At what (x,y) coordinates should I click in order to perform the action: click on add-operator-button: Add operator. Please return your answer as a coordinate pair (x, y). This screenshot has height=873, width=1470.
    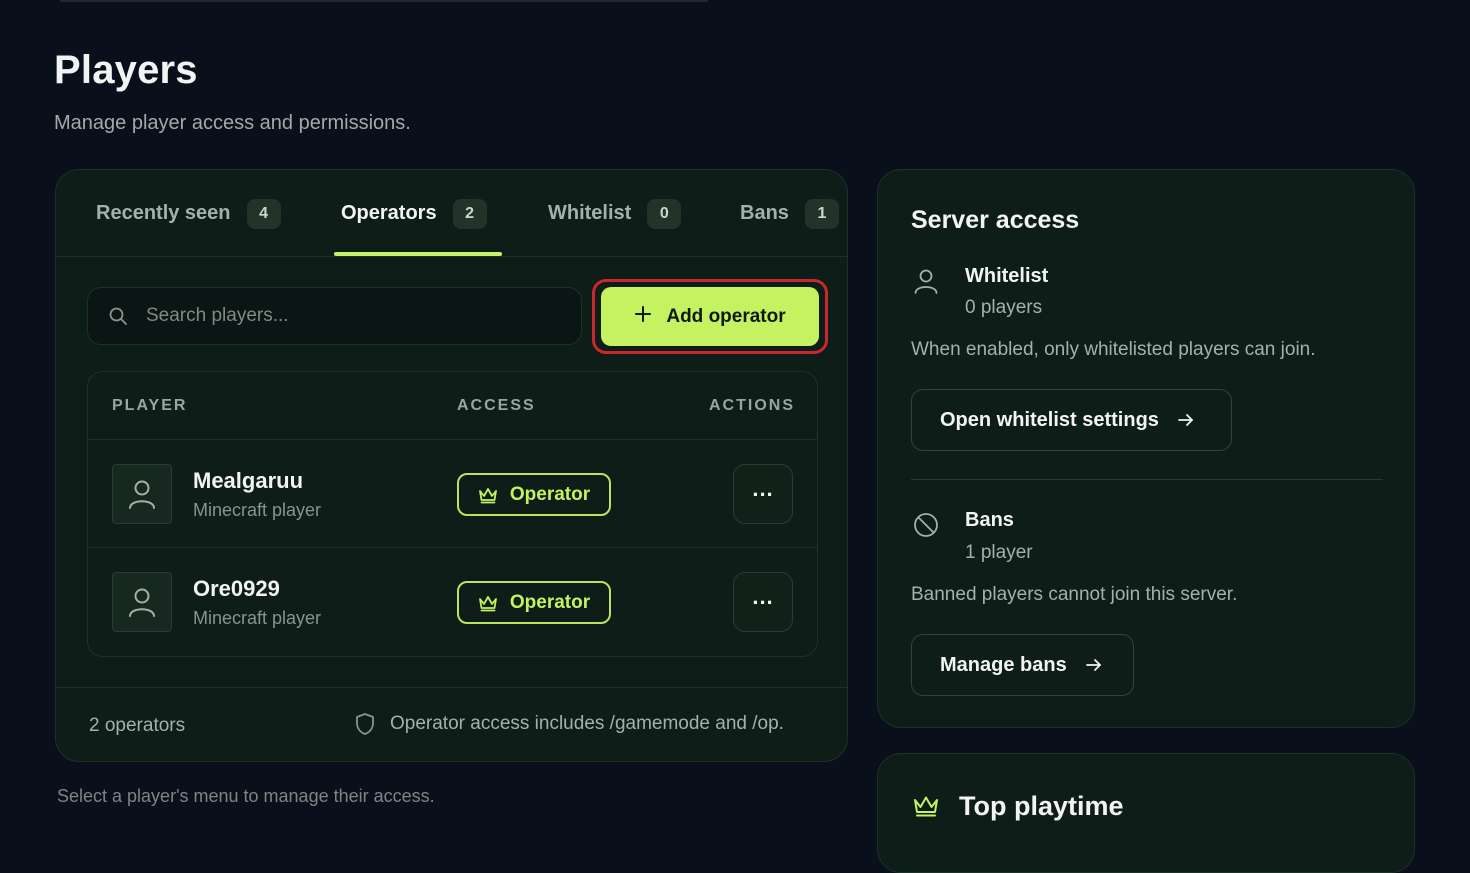
    Looking at the image, I should click on (710, 316).